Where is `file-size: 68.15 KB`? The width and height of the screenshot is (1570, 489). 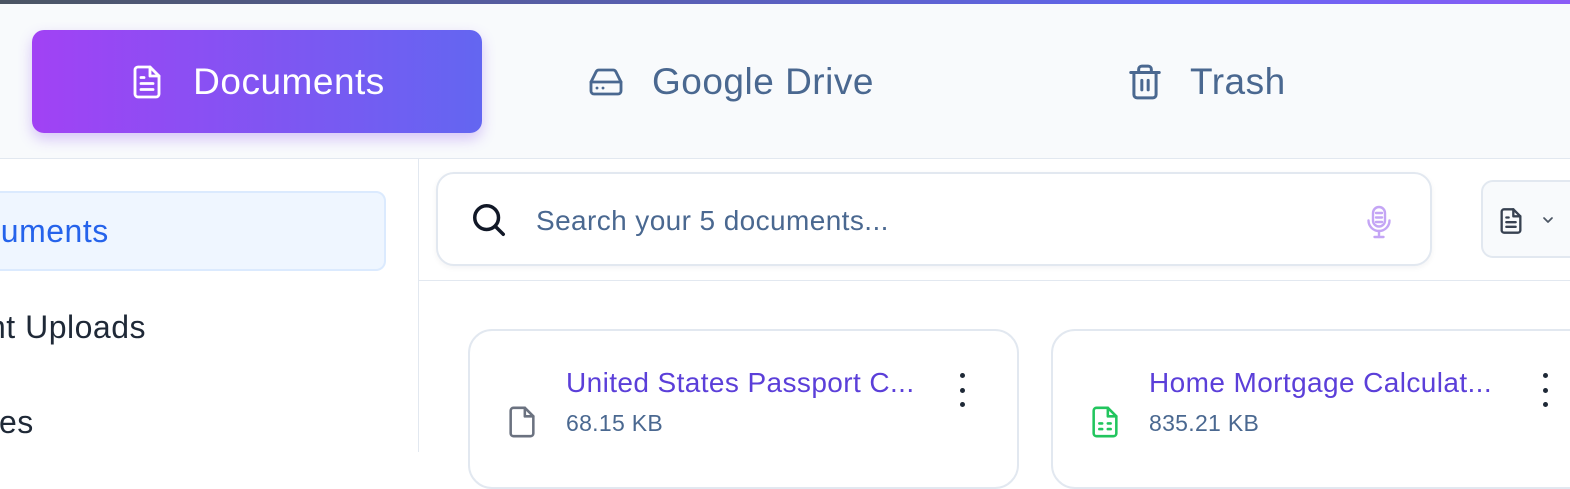
file-size: 68.15 KB is located at coordinates (615, 423).